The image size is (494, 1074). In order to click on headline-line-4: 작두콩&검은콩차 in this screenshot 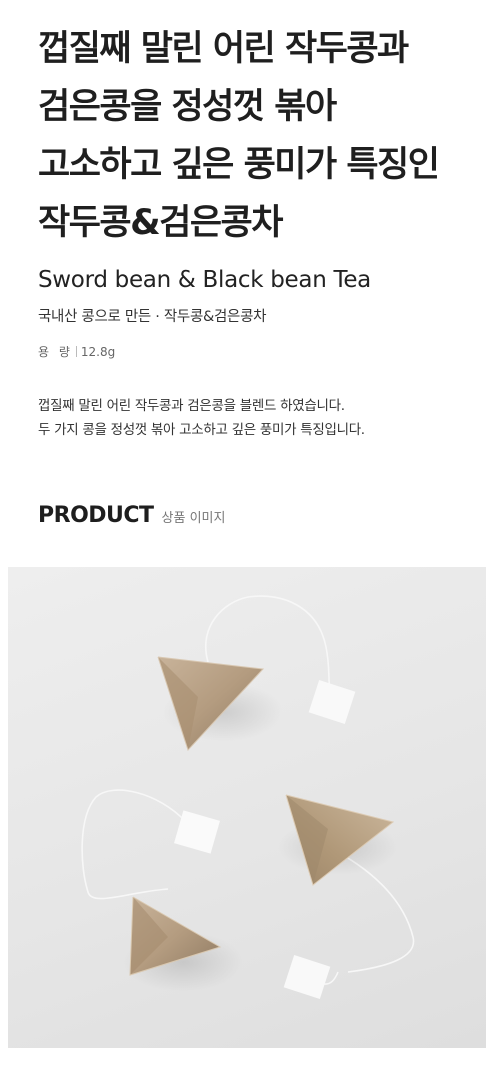, I will do `click(160, 223)`.